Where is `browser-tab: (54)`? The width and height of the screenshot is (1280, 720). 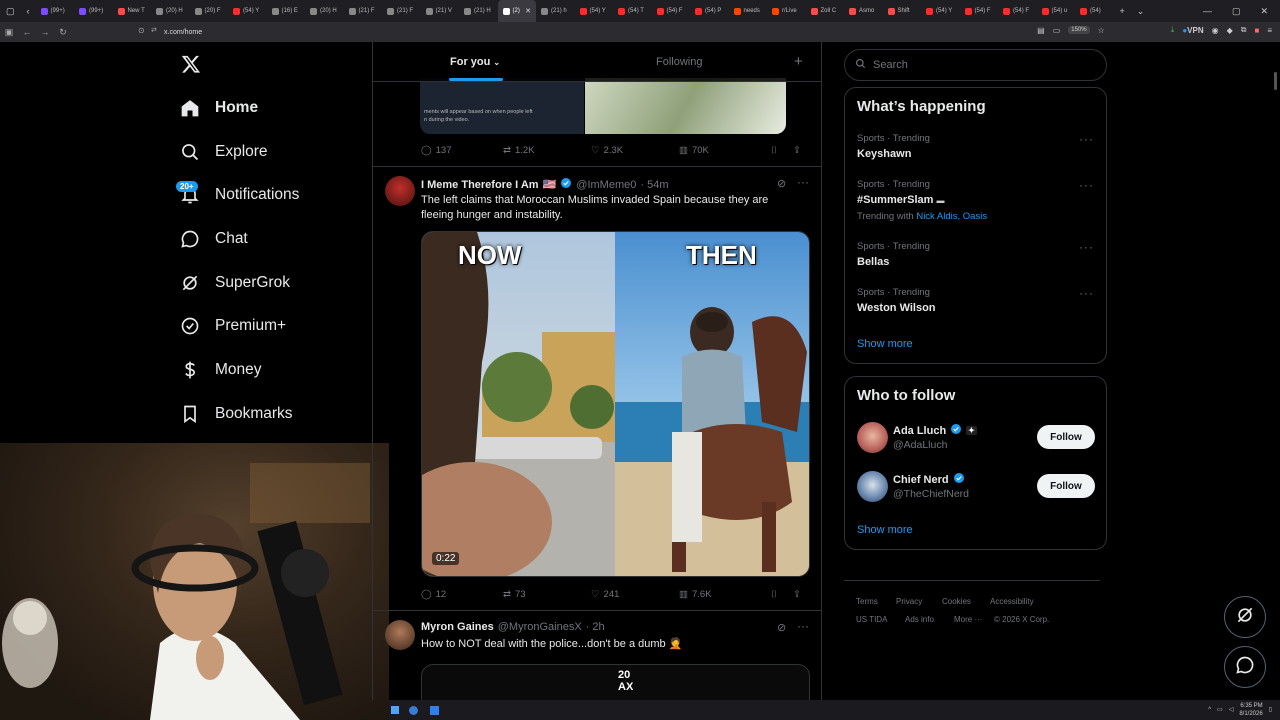 browser-tab: (54) is located at coordinates (1094, 11).